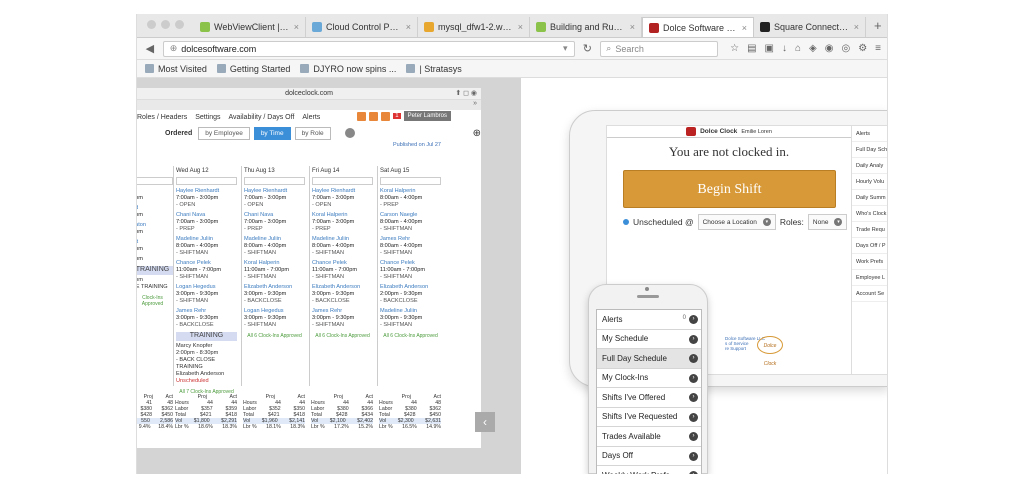  What do you see at coordinates (649, 378) in the screenshot?
I see `phone-menu-item: My Clock-Ins ›` at bounding box center [649, 378].